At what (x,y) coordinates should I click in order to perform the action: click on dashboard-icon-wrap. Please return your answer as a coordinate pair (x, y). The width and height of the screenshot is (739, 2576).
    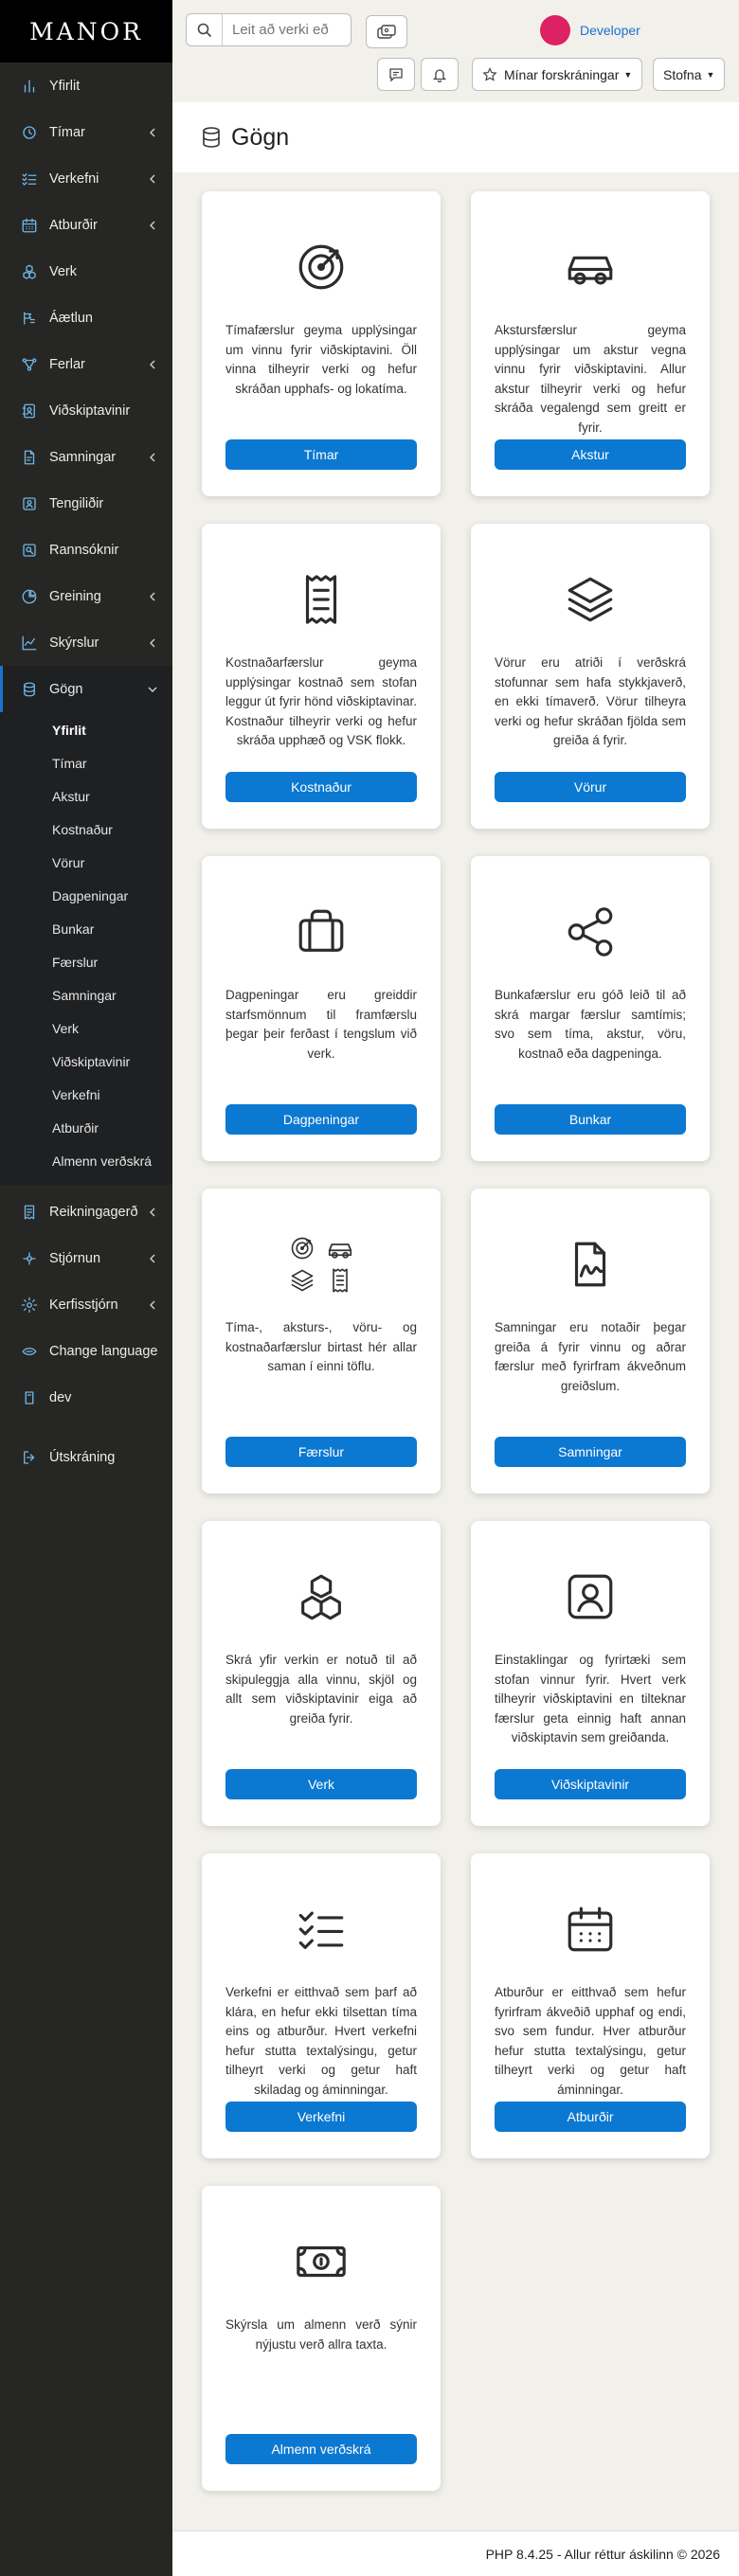
    Looking at the image, I should click on (29, 86).